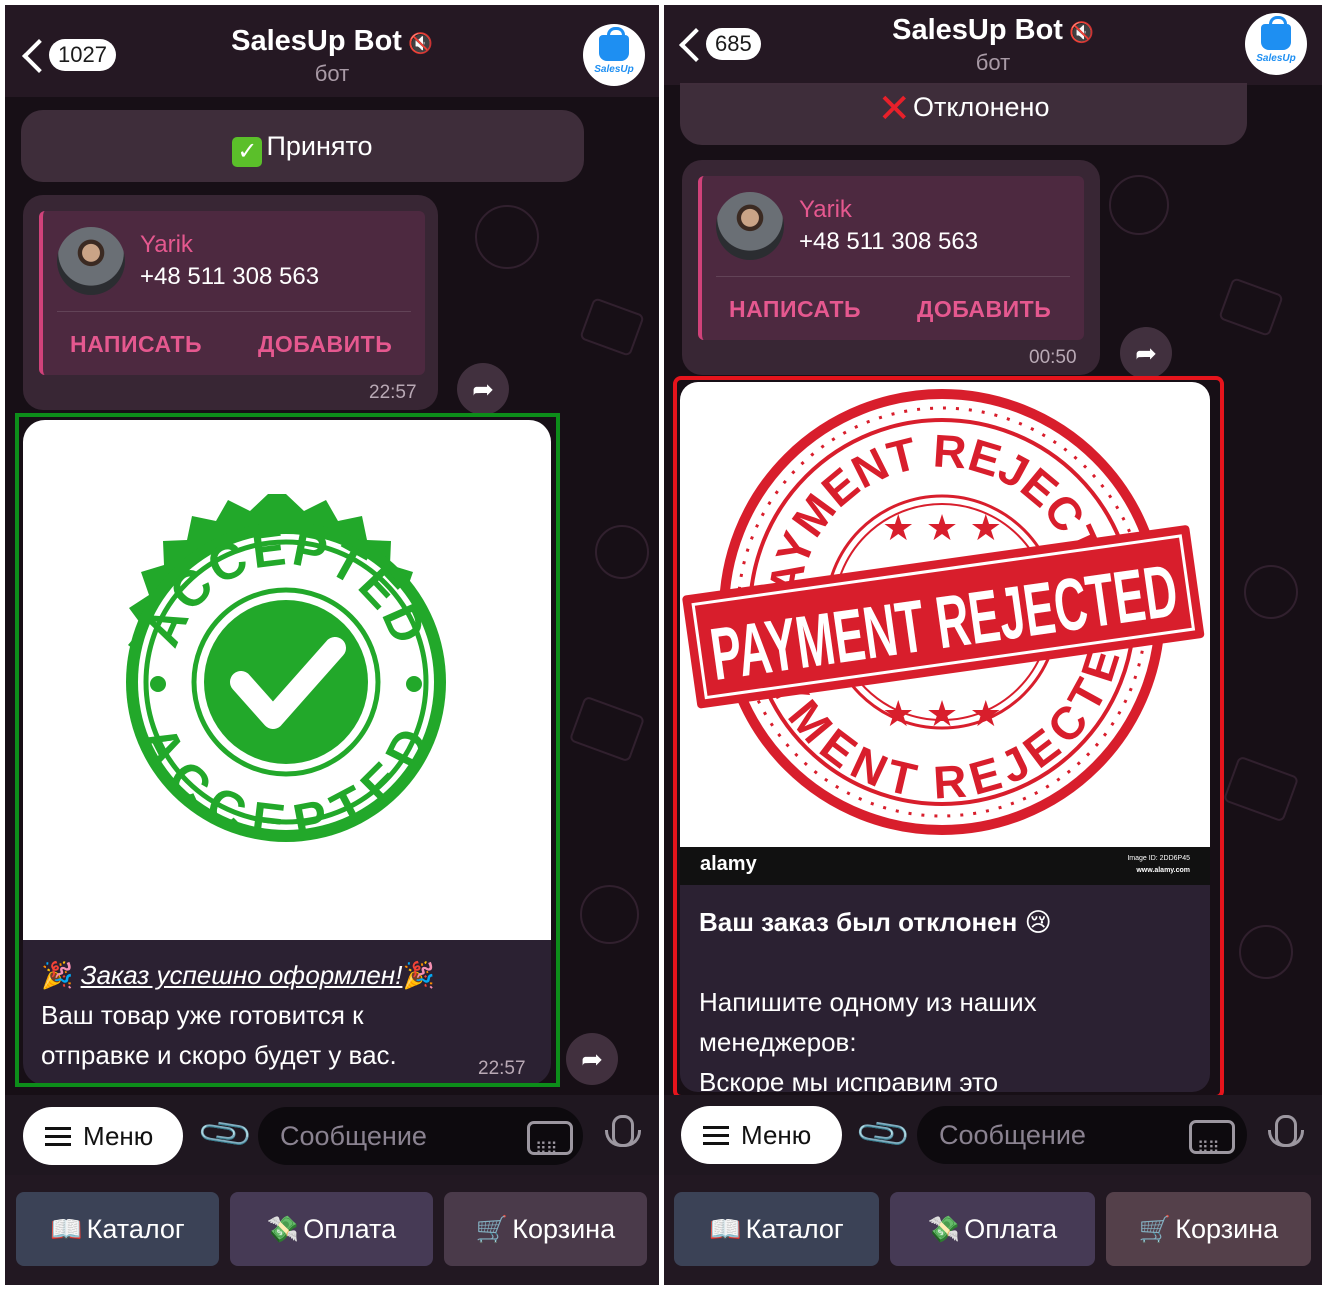 The image size is (1327, 1290). What do you see at coordinates (894, 109) in the screenshot?
I see `cross-mark-icon: ✕` at bounding box center [894, 109].